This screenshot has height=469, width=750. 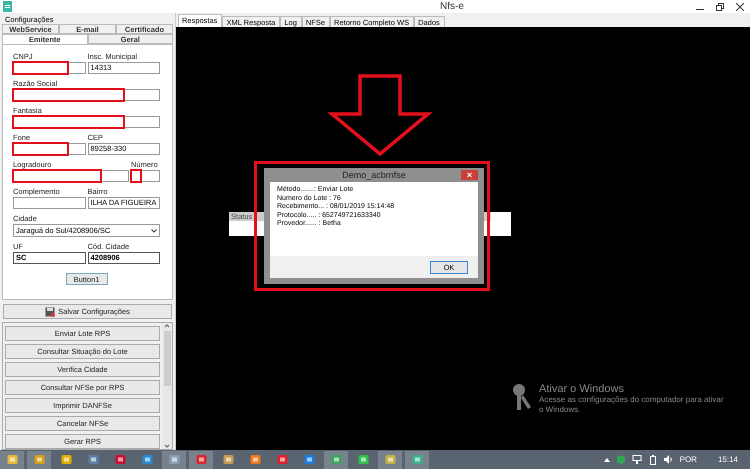 What do you see at coordinates (452, 6) in the screenshot?
I see `window-title: Nfs-e` at bounding box center [452, 6].